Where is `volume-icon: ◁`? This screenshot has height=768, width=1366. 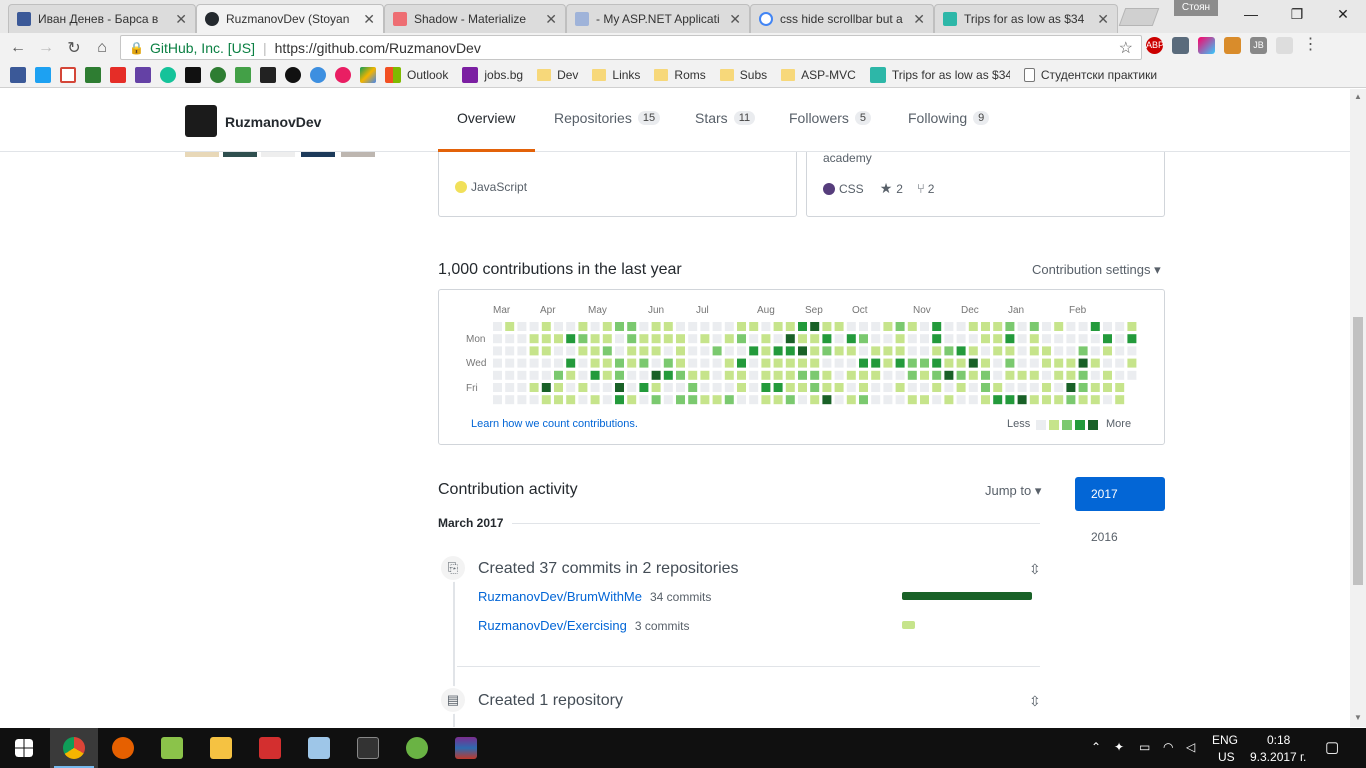
volume-icon: ◁ is located at coordinates (1190, 747).